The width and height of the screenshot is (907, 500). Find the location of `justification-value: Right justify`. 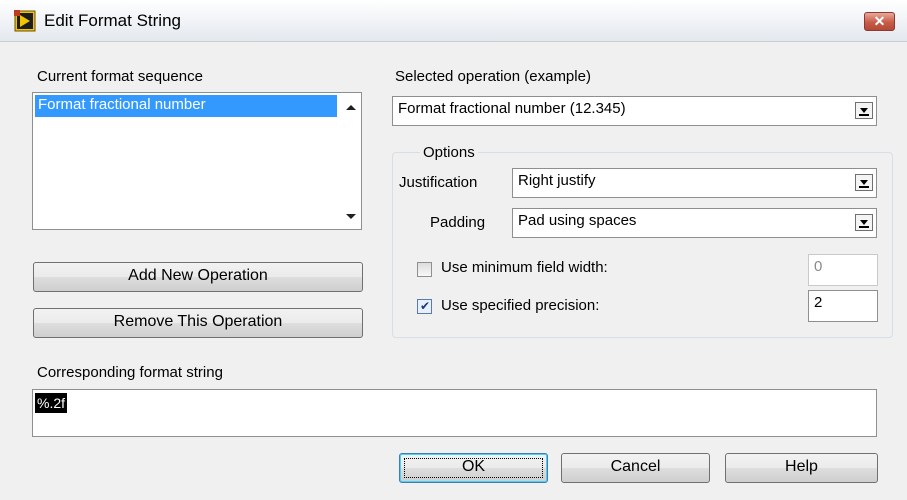

justification-value: Right justify is located at coordinates (557, 180).